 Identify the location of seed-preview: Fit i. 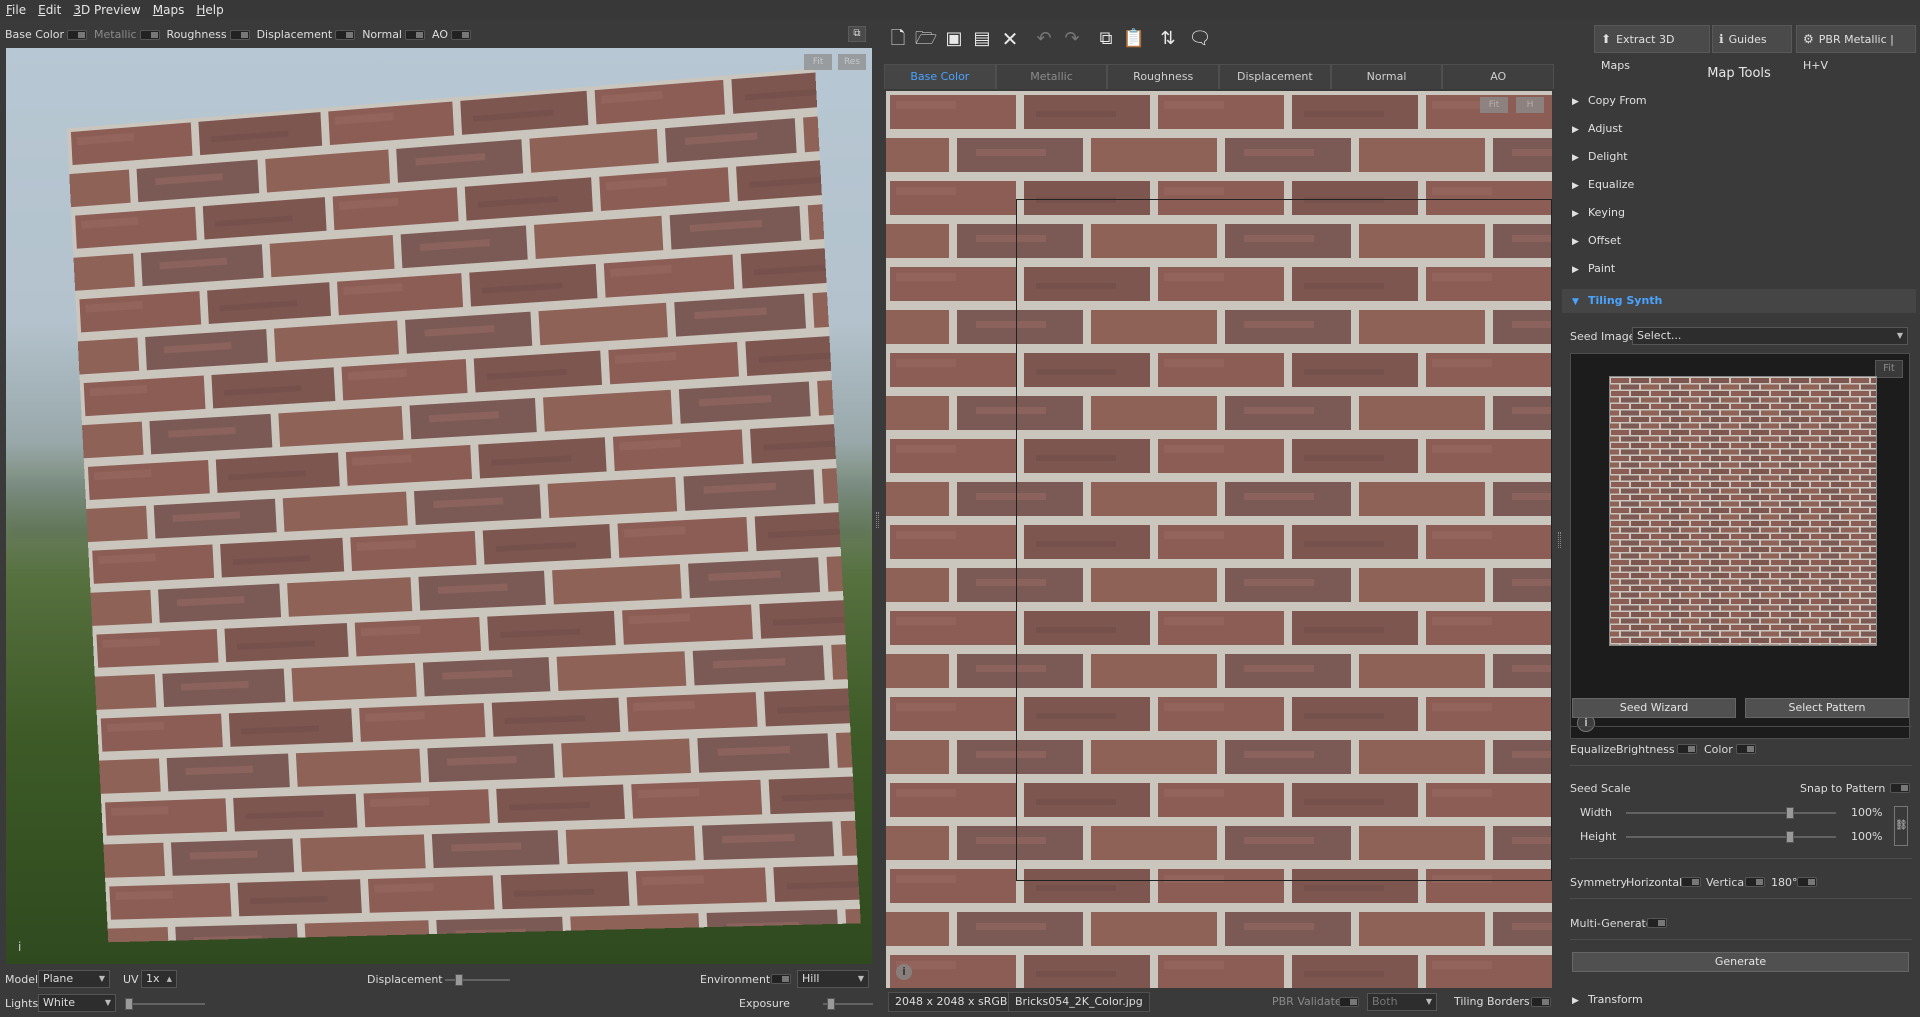
(1740, 546).